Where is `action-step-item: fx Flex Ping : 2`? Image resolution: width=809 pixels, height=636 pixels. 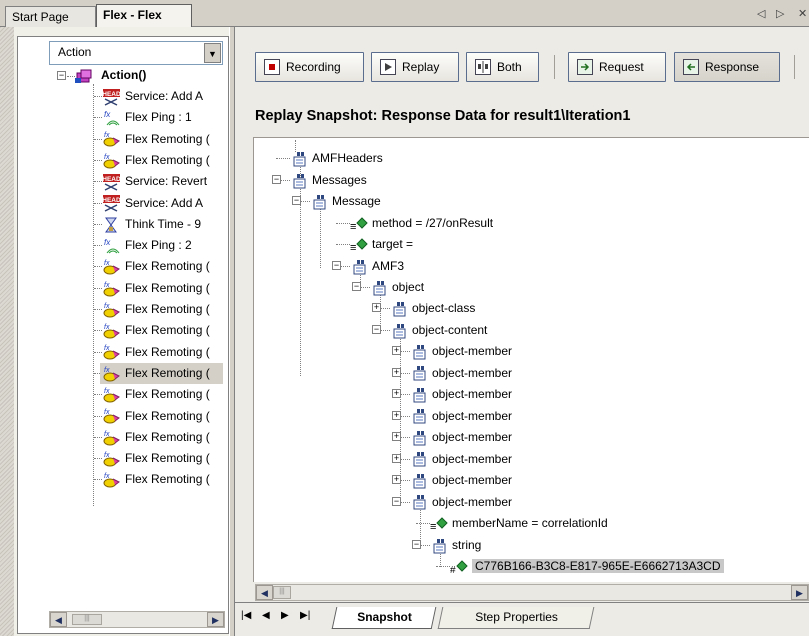 action-step-item: fx Flex Ping : 2 is located at coordinates (161, 245).